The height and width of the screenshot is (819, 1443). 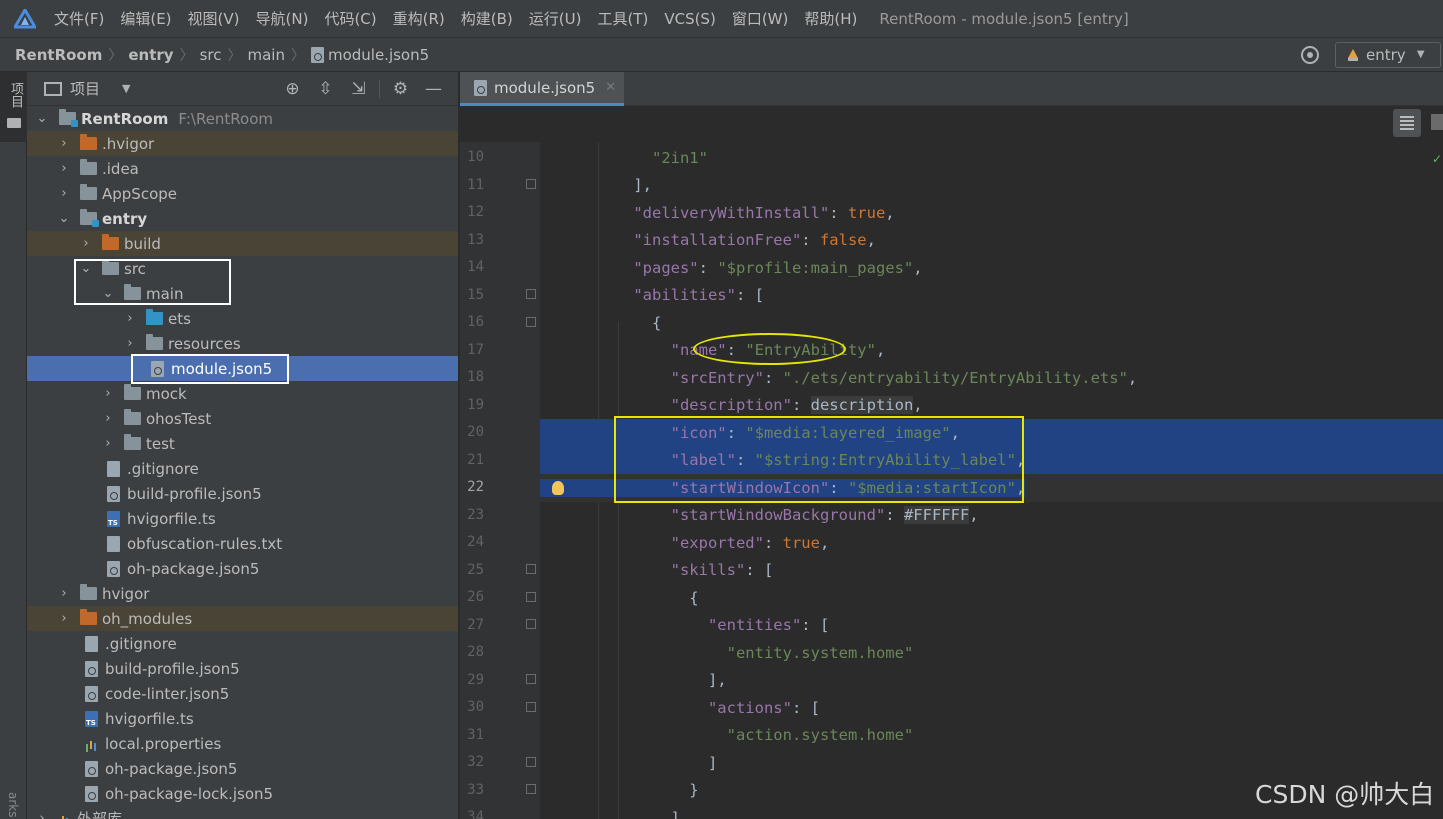 I want to click on code-line: "entity.system.home", so click(x=991, y=653).